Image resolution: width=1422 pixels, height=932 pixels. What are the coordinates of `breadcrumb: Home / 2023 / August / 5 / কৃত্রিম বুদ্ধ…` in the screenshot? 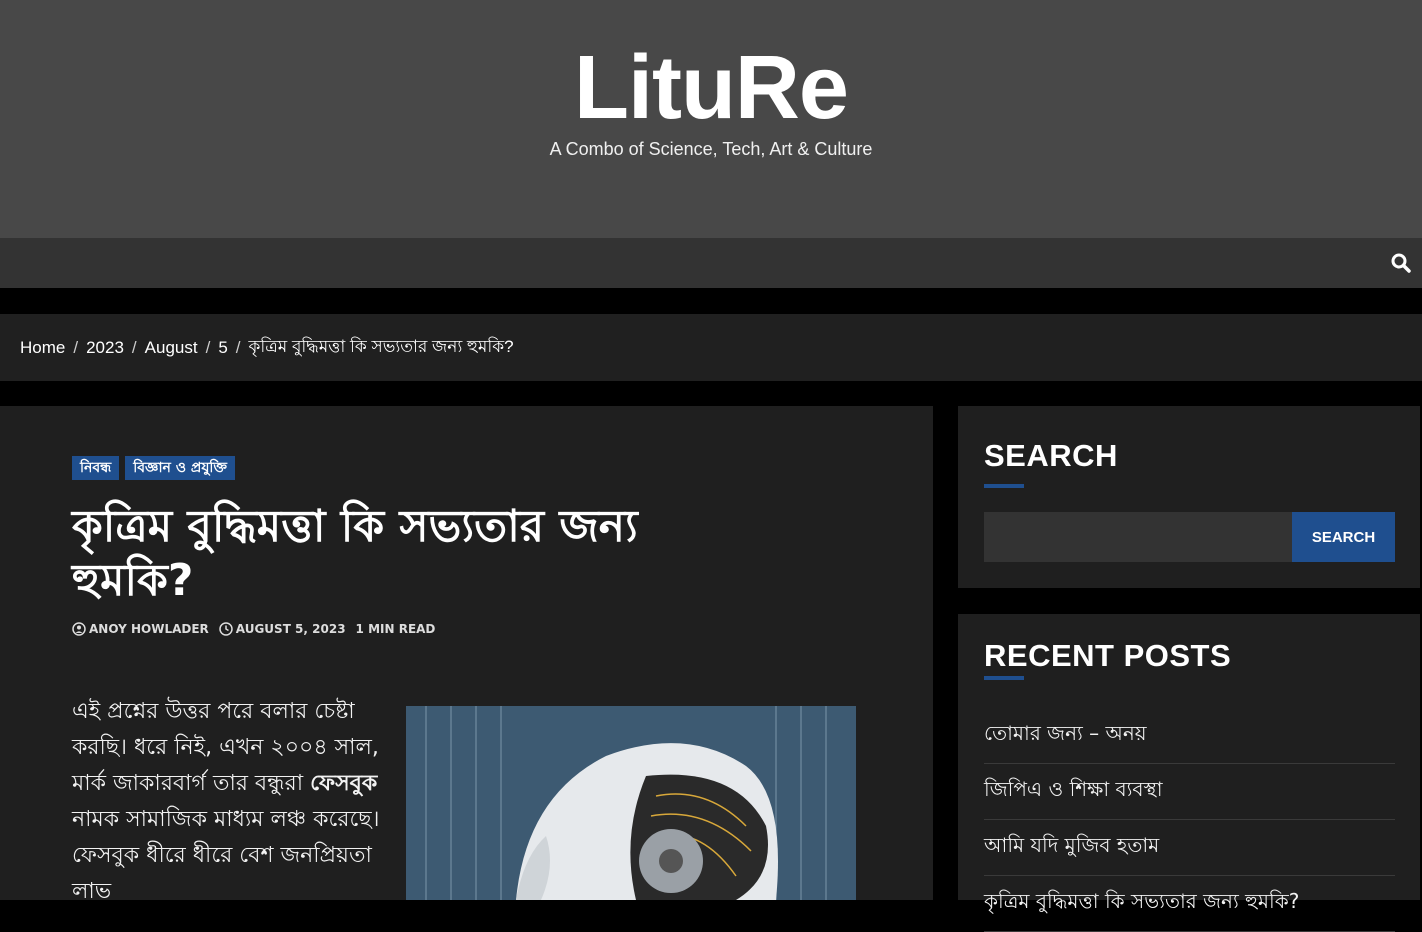 It's located at (711, 347).